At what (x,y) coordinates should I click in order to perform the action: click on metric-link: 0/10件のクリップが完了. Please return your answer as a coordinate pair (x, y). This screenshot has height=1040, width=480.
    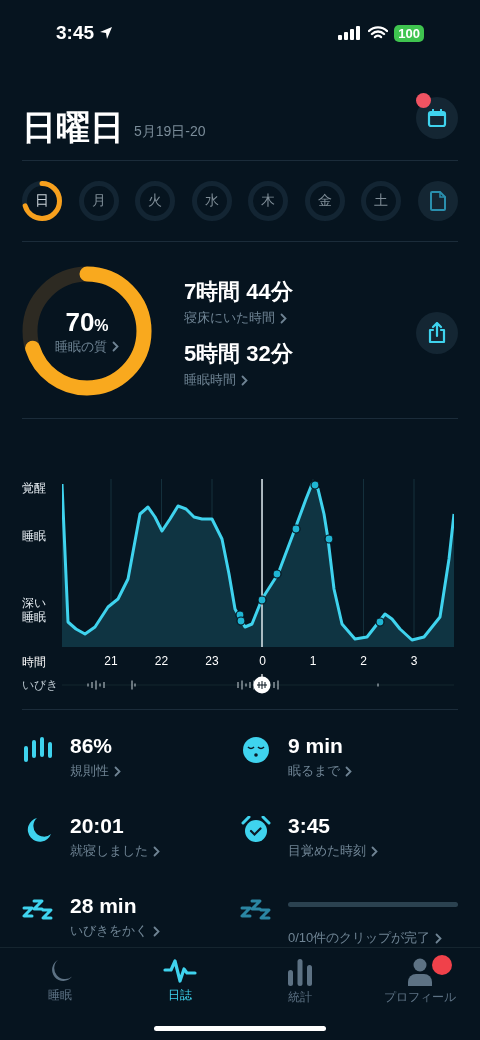
    Looking at the image, I should click on (365, 938).